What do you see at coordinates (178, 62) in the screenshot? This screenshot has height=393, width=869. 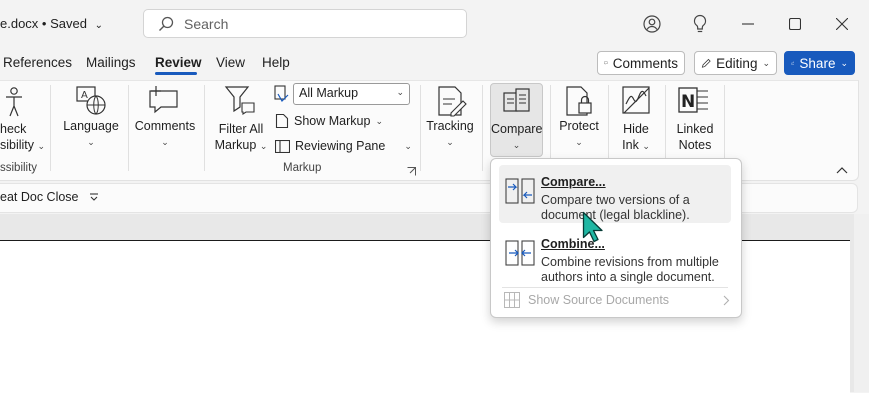 I see `tab-review: Review` at bounding box center [178, 62].